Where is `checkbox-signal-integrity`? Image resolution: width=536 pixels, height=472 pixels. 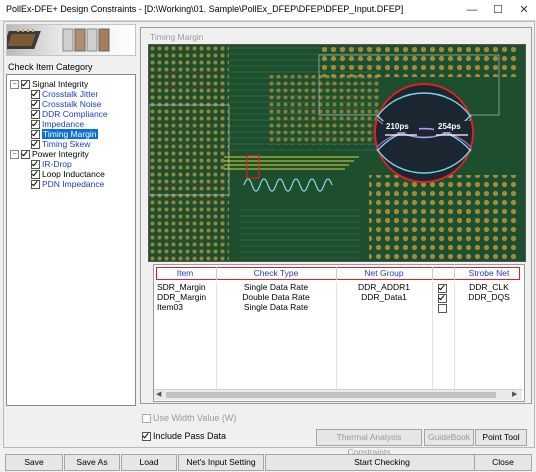
checkbox-signal-integrity is located at coordinates (25, 85).